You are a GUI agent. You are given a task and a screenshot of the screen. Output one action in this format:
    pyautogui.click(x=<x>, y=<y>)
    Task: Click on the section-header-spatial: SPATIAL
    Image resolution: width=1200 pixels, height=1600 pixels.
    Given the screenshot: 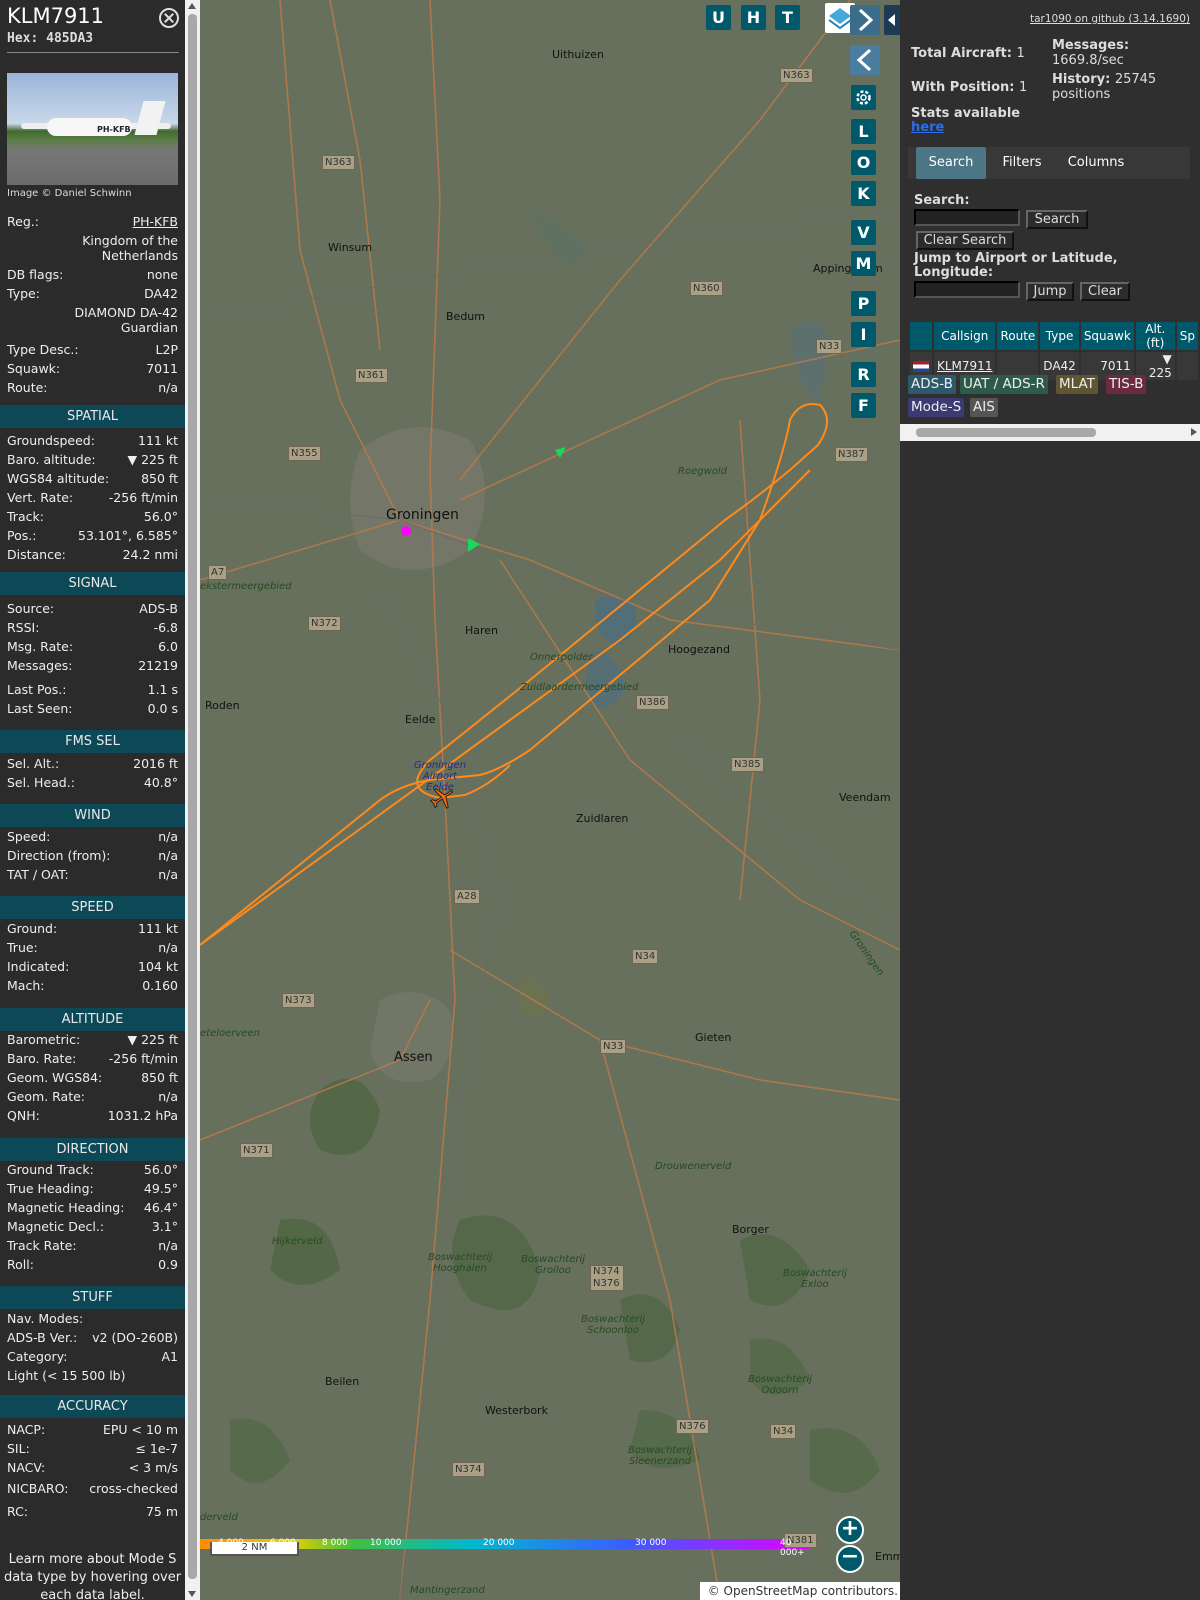 What is the action you would take?
    pyautogui.click(x=92, y=416)
    